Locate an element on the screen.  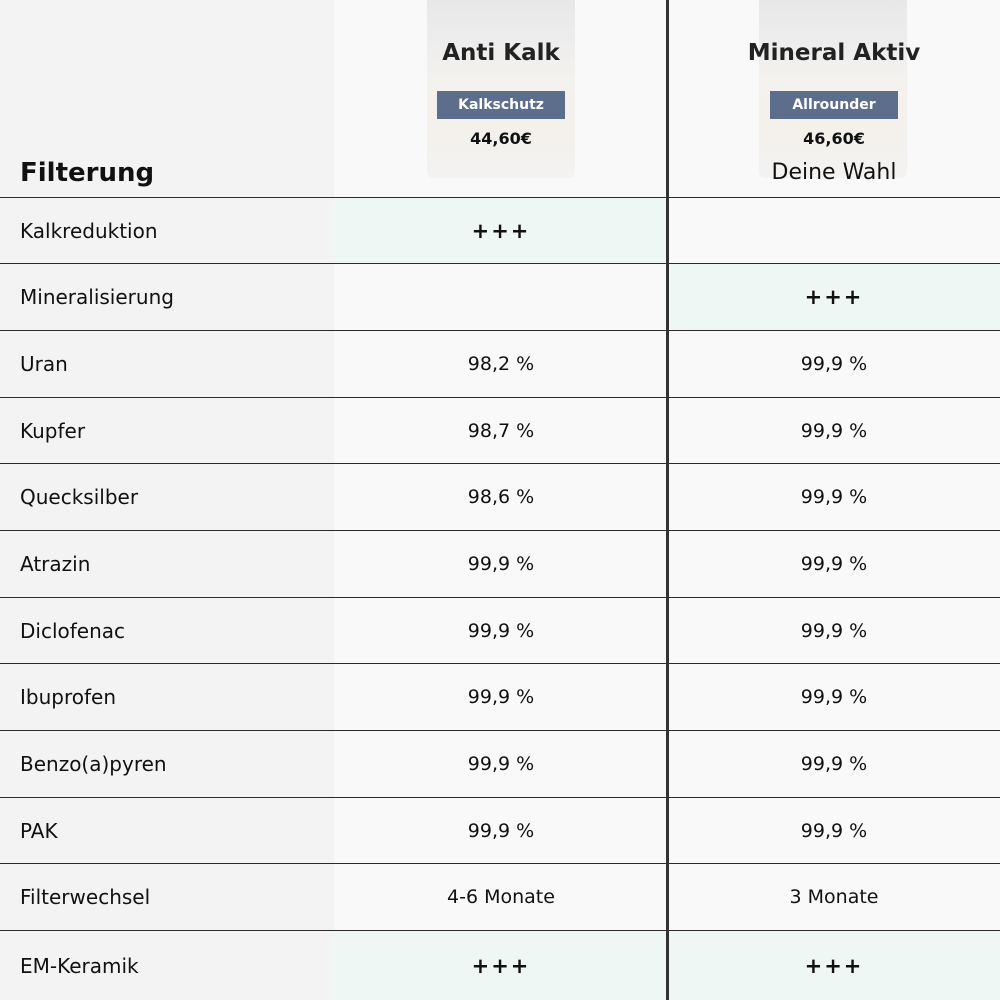
table-row: Benzo(a)pyren 99,9 % 99,9 % is located at coordinates (500, 763).